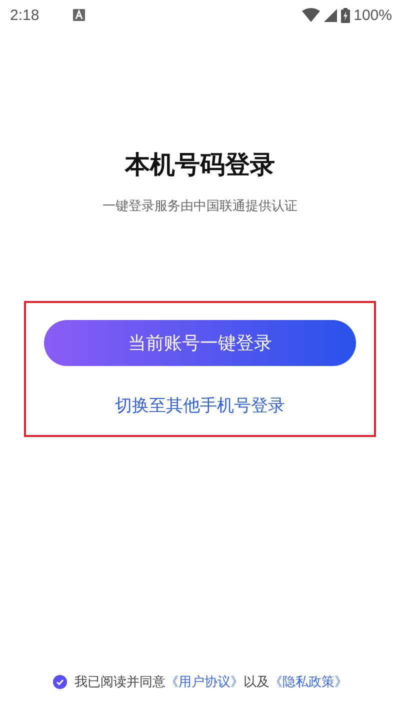 The height and width of the screenshot is (711, 400). I want to click on agreement-link: 《隐私政策》, so click(309, 682).